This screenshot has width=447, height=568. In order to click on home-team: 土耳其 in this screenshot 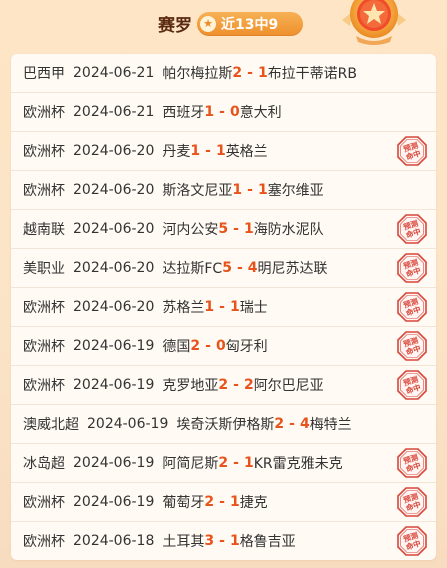, I will do `click(183, 542)`.